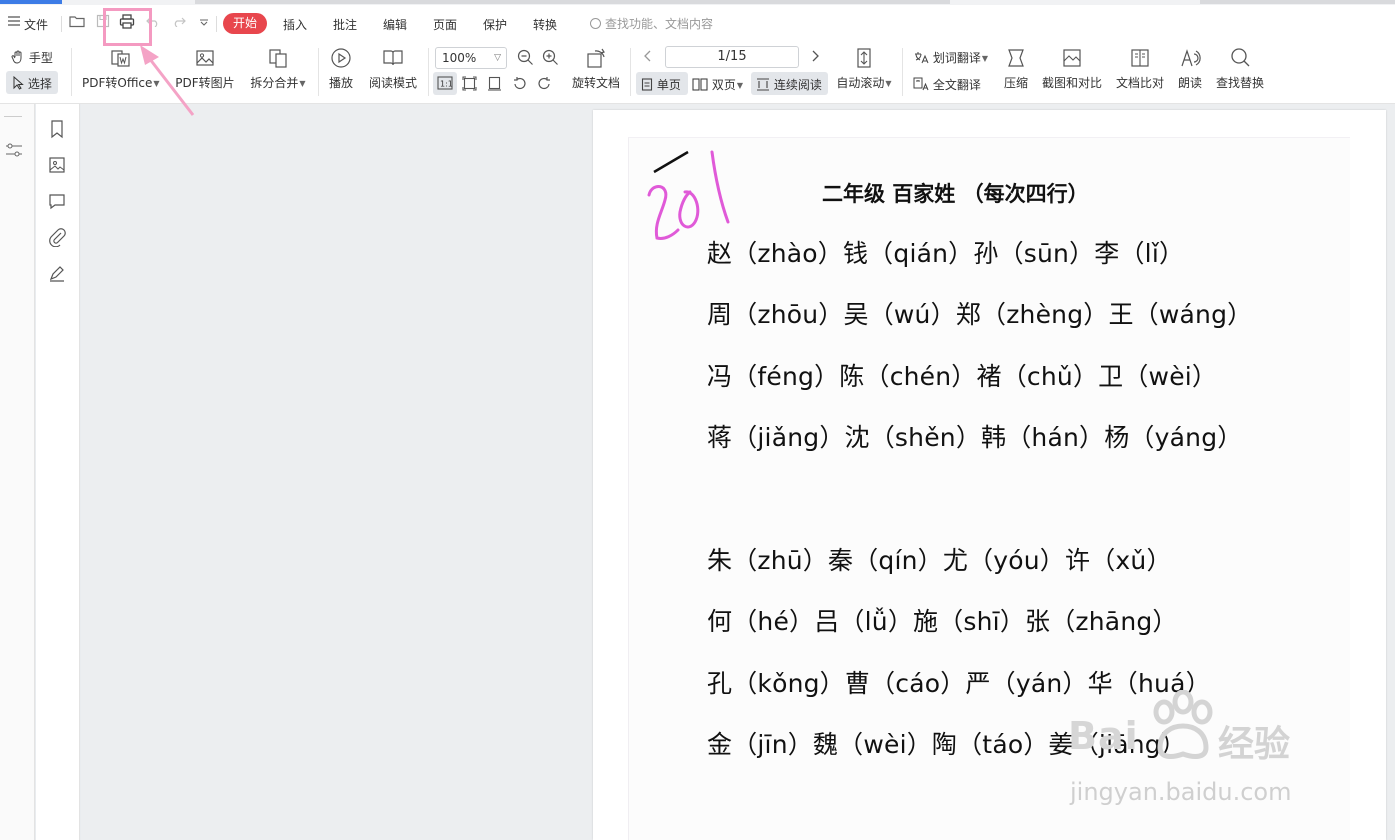  I want to click on chevron-left-icon, so click(647, 56).